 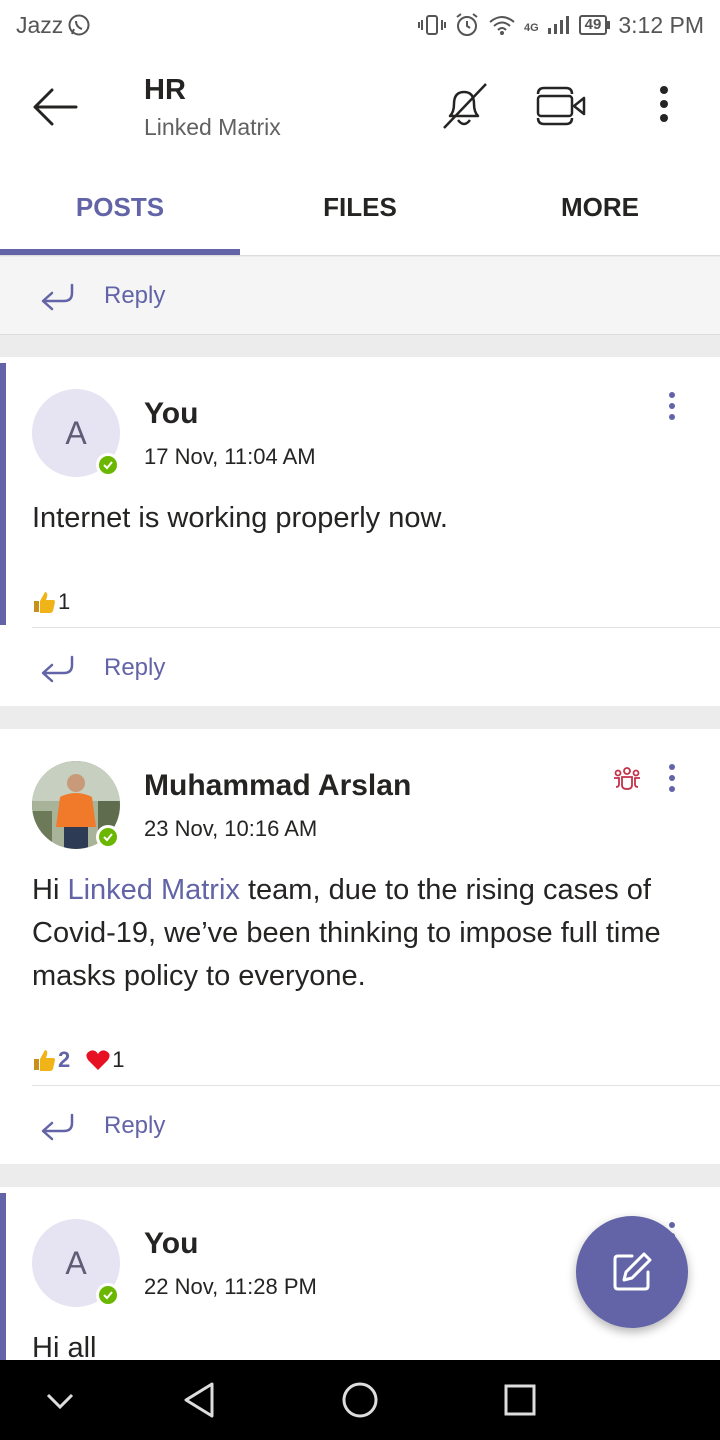 What do you see at coordinates (467, 24) in the screenshot?
I see `alarm-icon` at bounding box center [467, 24].